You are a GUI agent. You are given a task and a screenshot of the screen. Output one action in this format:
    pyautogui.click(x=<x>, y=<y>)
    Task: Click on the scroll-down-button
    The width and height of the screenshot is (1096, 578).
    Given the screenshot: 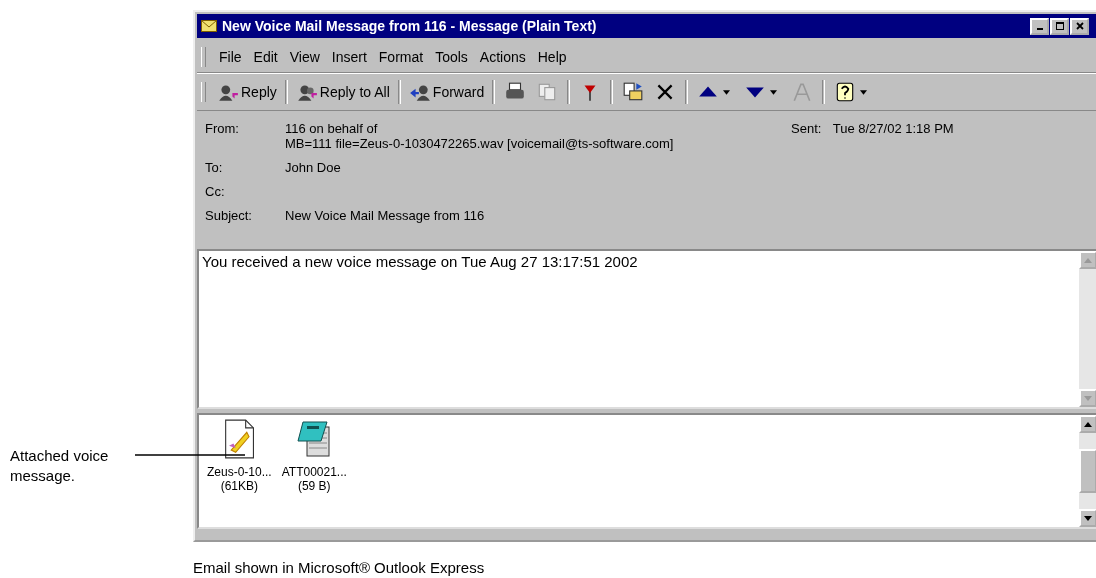 What is the action you would take?
    pyautogui.click(x=1087, y=518)
    